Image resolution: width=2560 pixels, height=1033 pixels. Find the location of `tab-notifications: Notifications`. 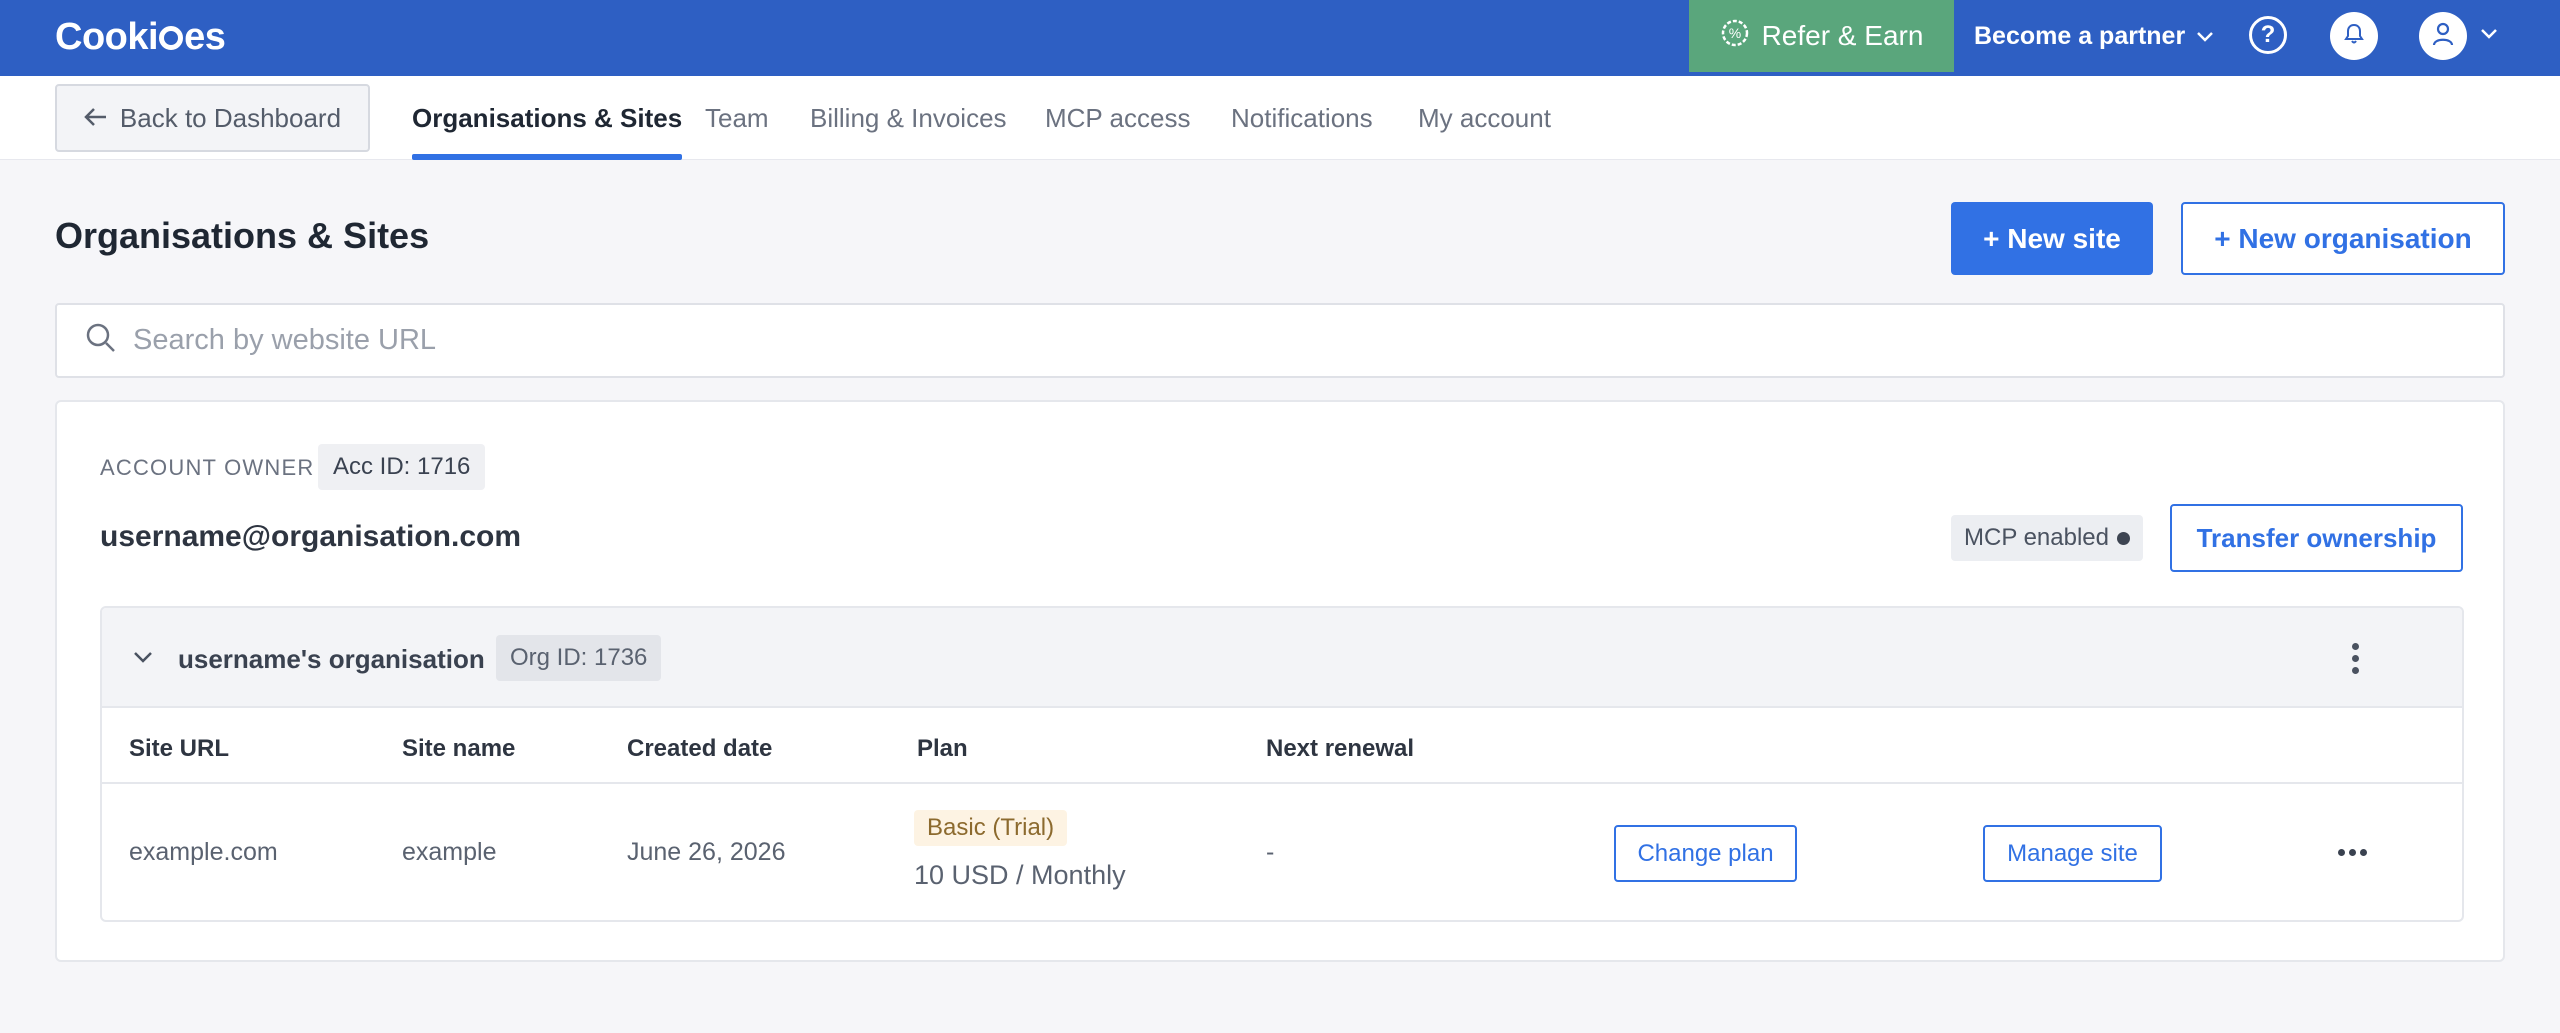

tab-notifications: Notifications is located at coordinates (1302, 118).